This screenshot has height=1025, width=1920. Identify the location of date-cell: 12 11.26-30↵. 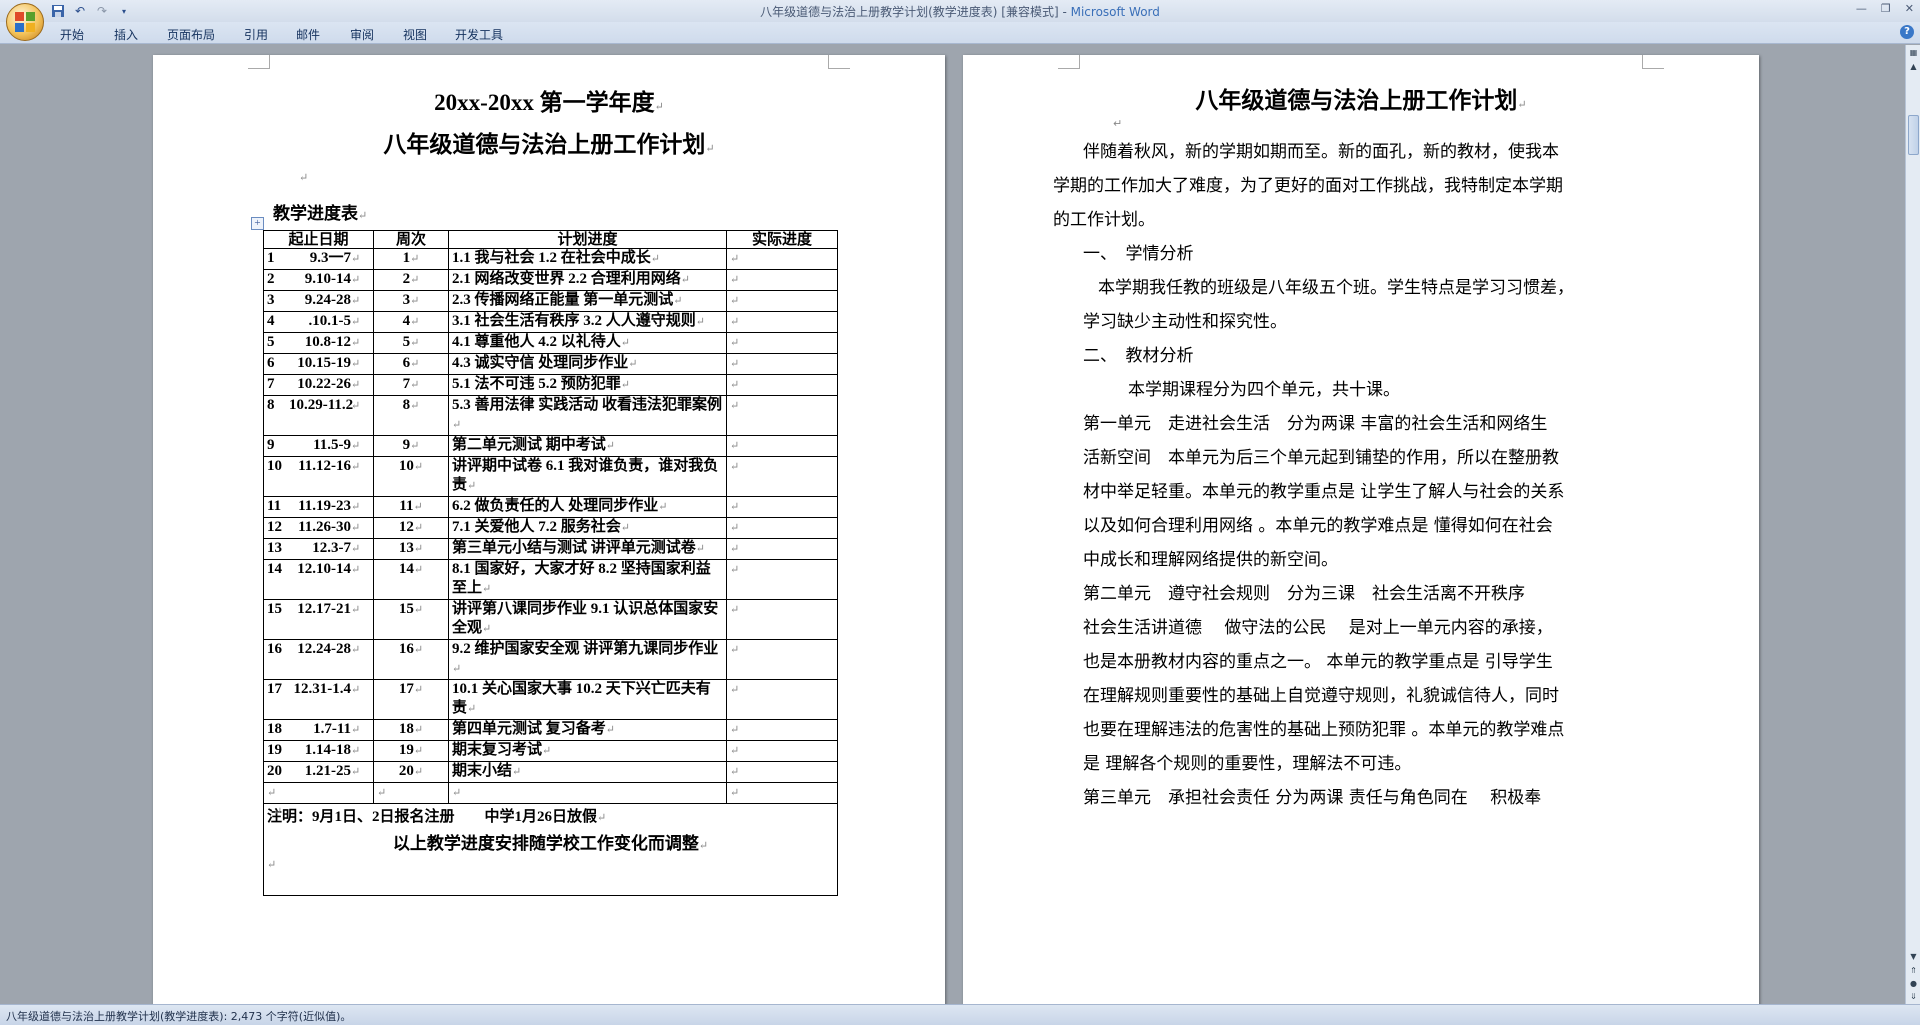
(318, 528).